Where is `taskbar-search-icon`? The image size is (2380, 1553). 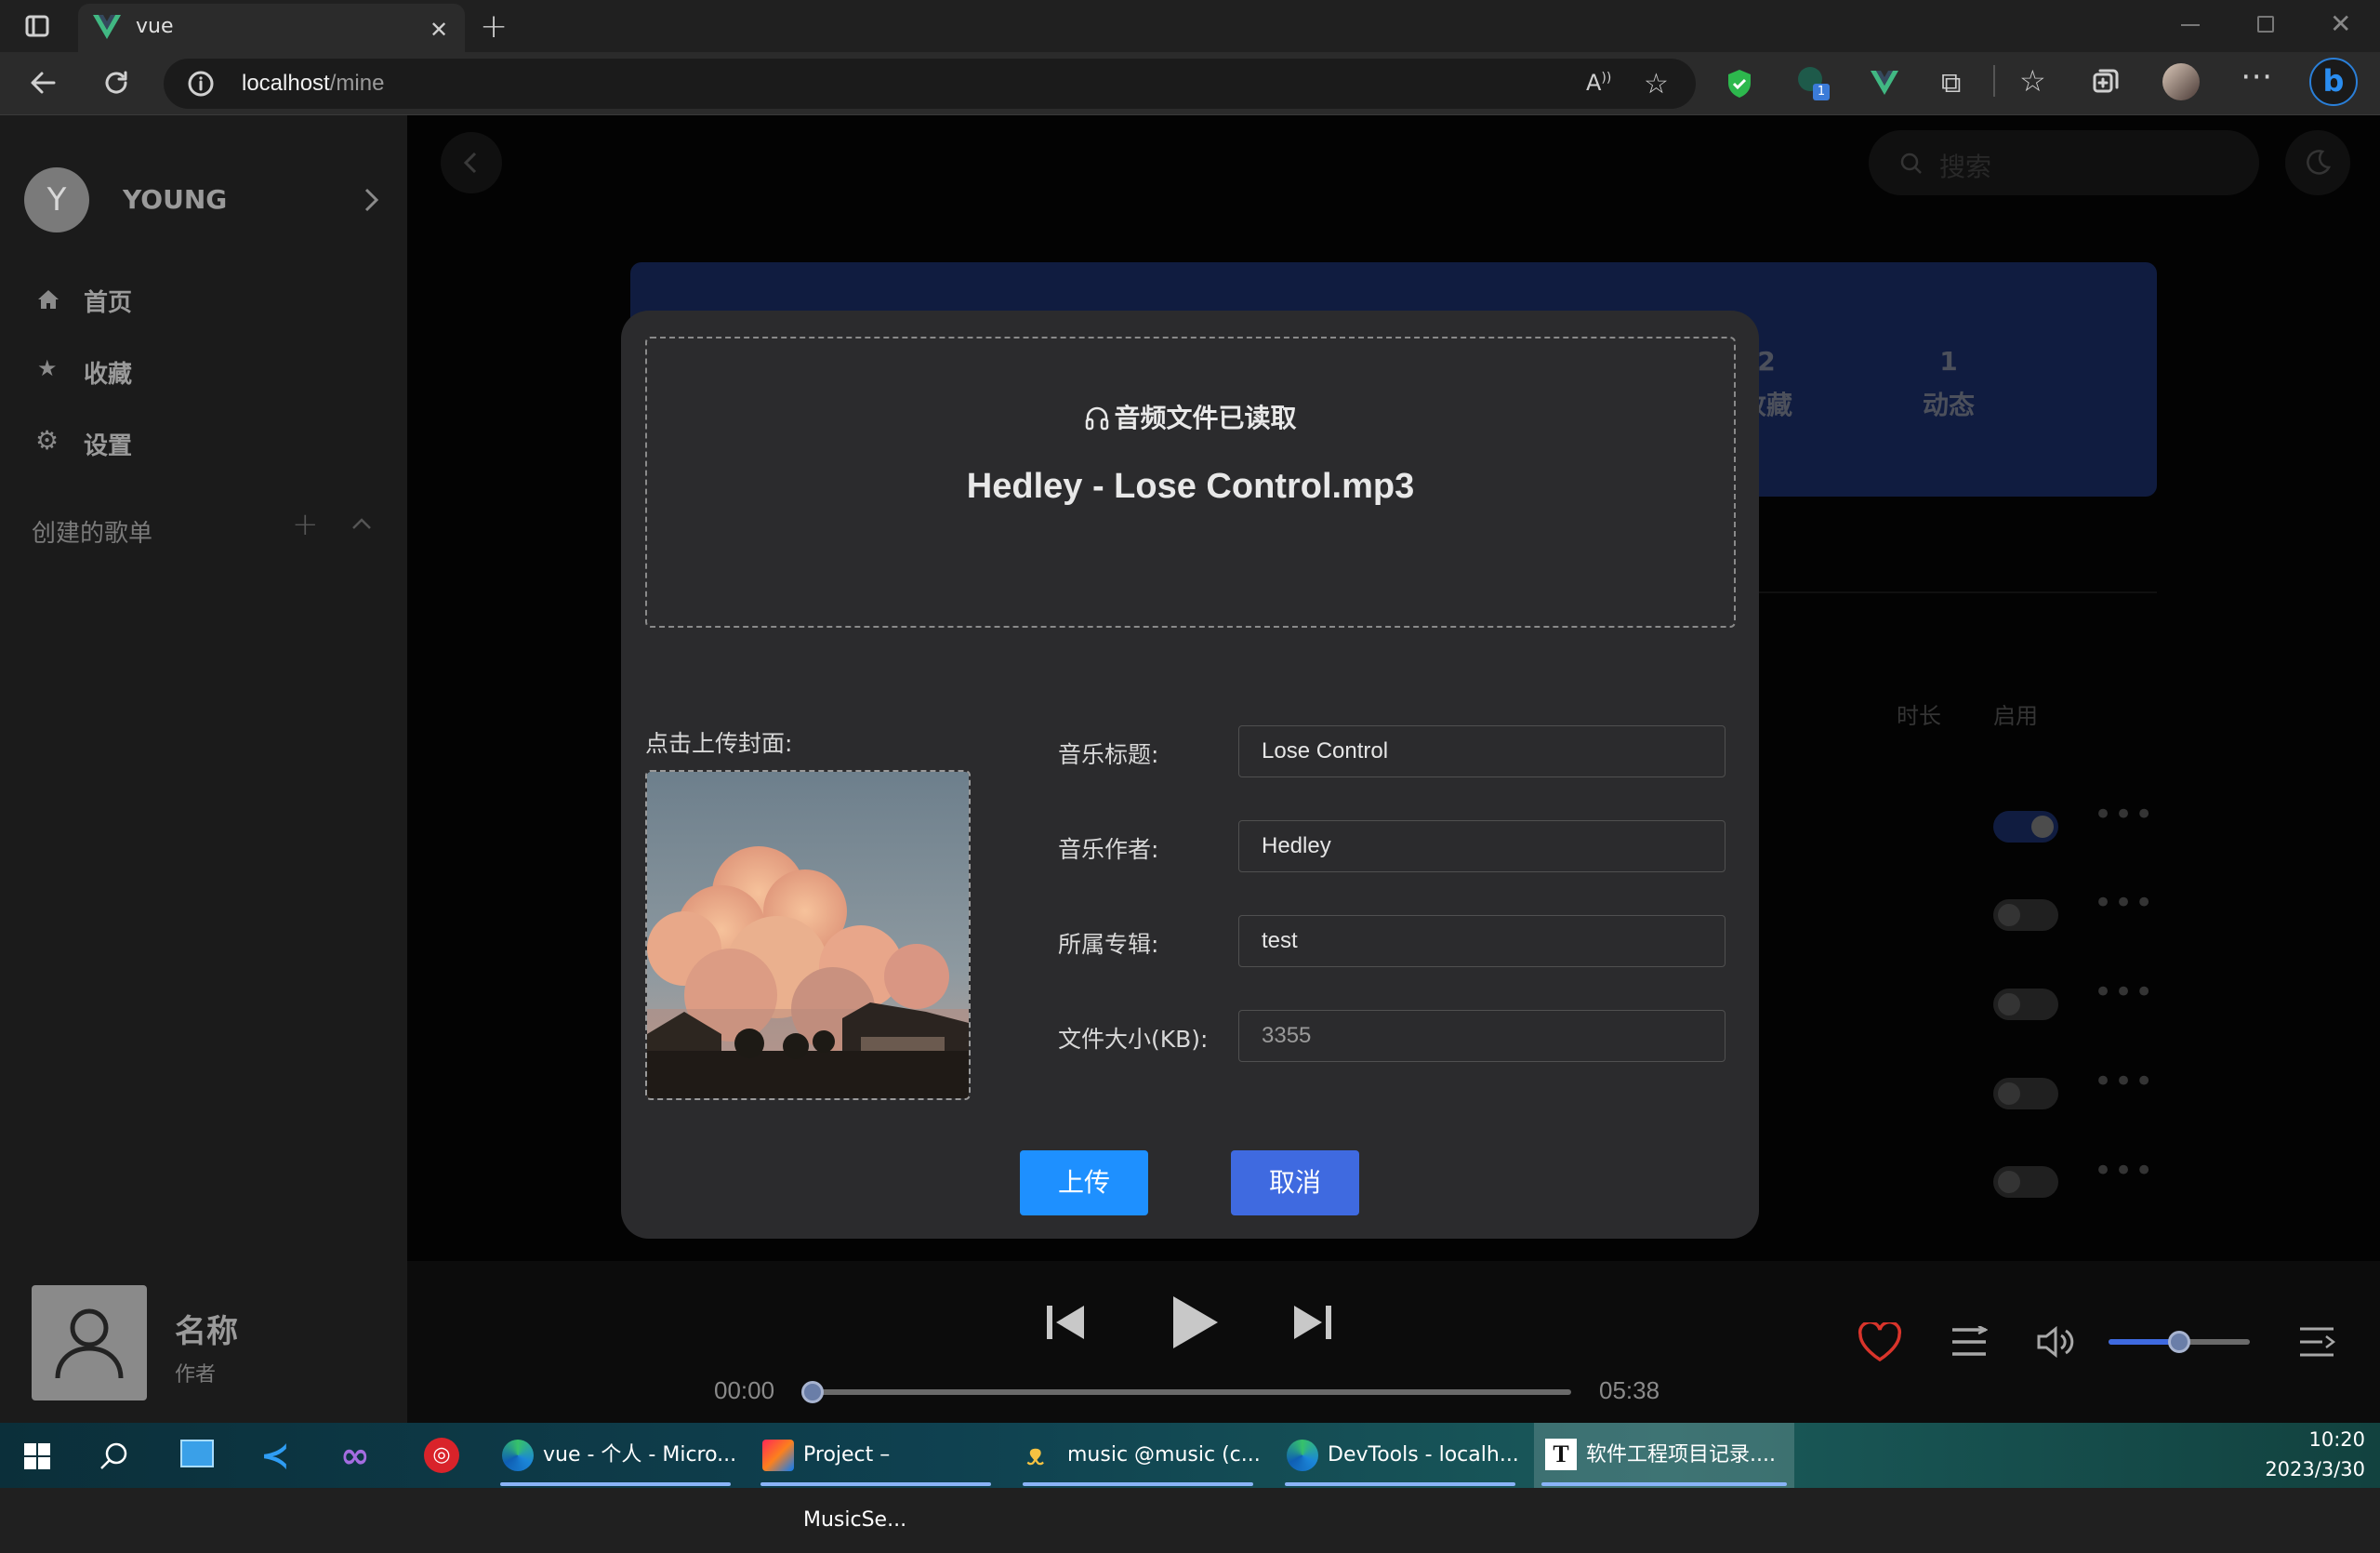 taskbar-search-icon is located at coordinates (113, 1456).